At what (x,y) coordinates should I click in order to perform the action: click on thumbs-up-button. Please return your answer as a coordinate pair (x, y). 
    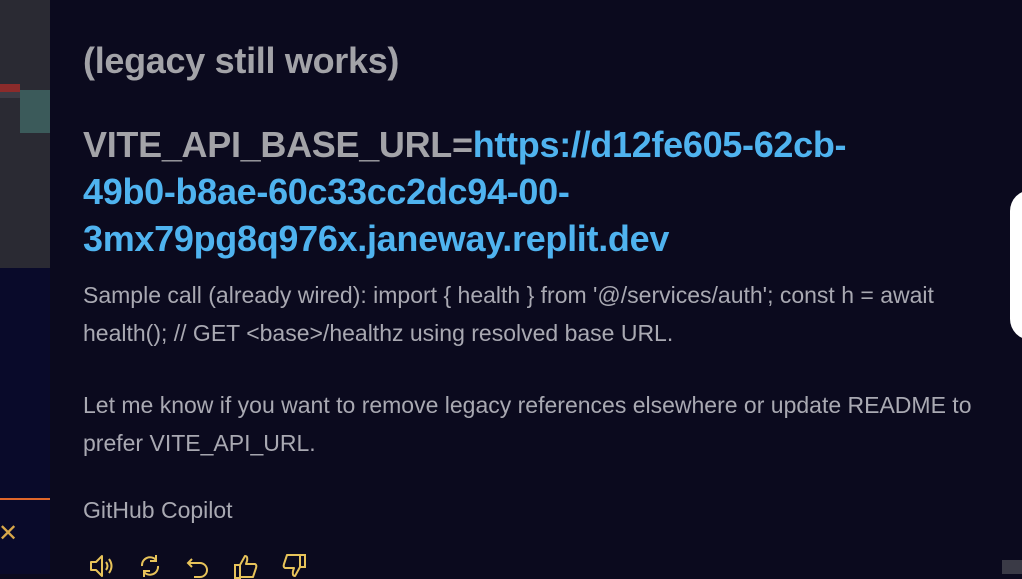
    Looking at the image, I should click on (256, 566).